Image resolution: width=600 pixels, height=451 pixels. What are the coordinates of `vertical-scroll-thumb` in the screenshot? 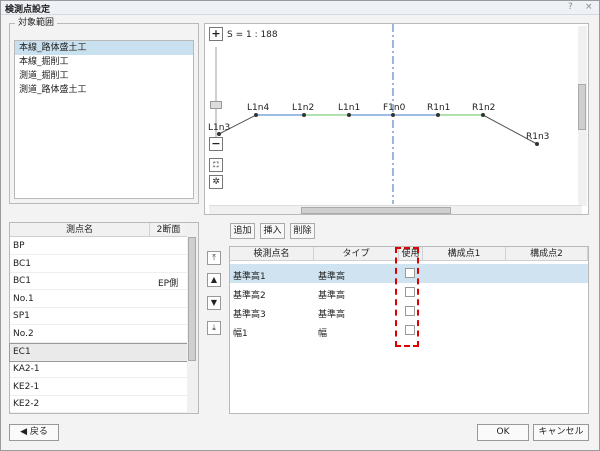 It's located at (582, 107).